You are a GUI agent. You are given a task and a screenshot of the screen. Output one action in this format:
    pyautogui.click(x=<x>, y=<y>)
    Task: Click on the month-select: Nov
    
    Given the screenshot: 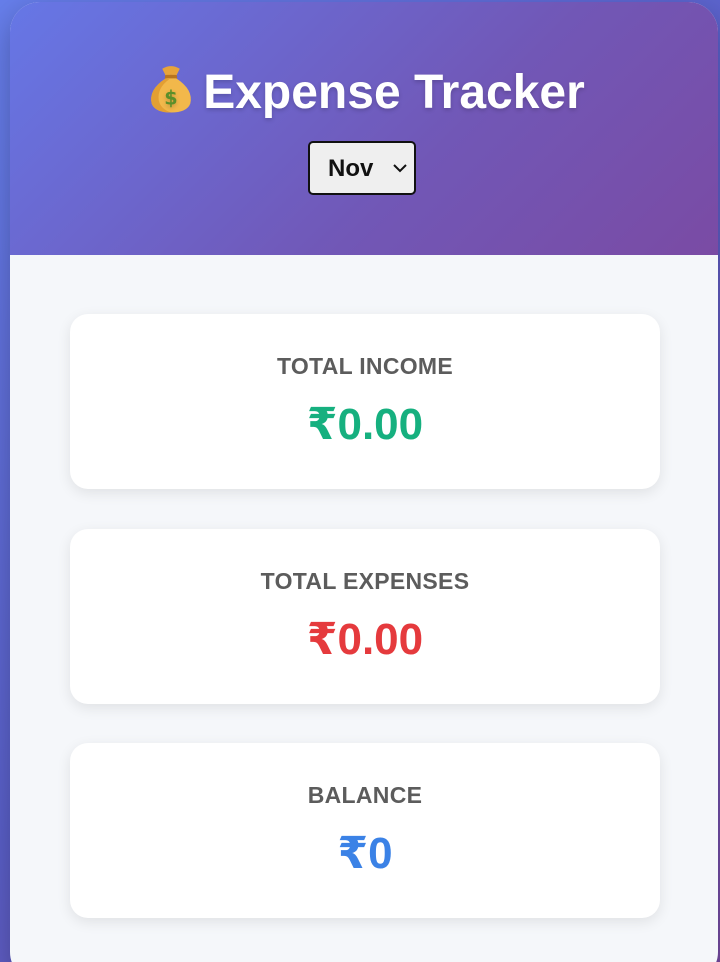 What is the action you would take?
    pyautogui.click(x=362, y=168)
    